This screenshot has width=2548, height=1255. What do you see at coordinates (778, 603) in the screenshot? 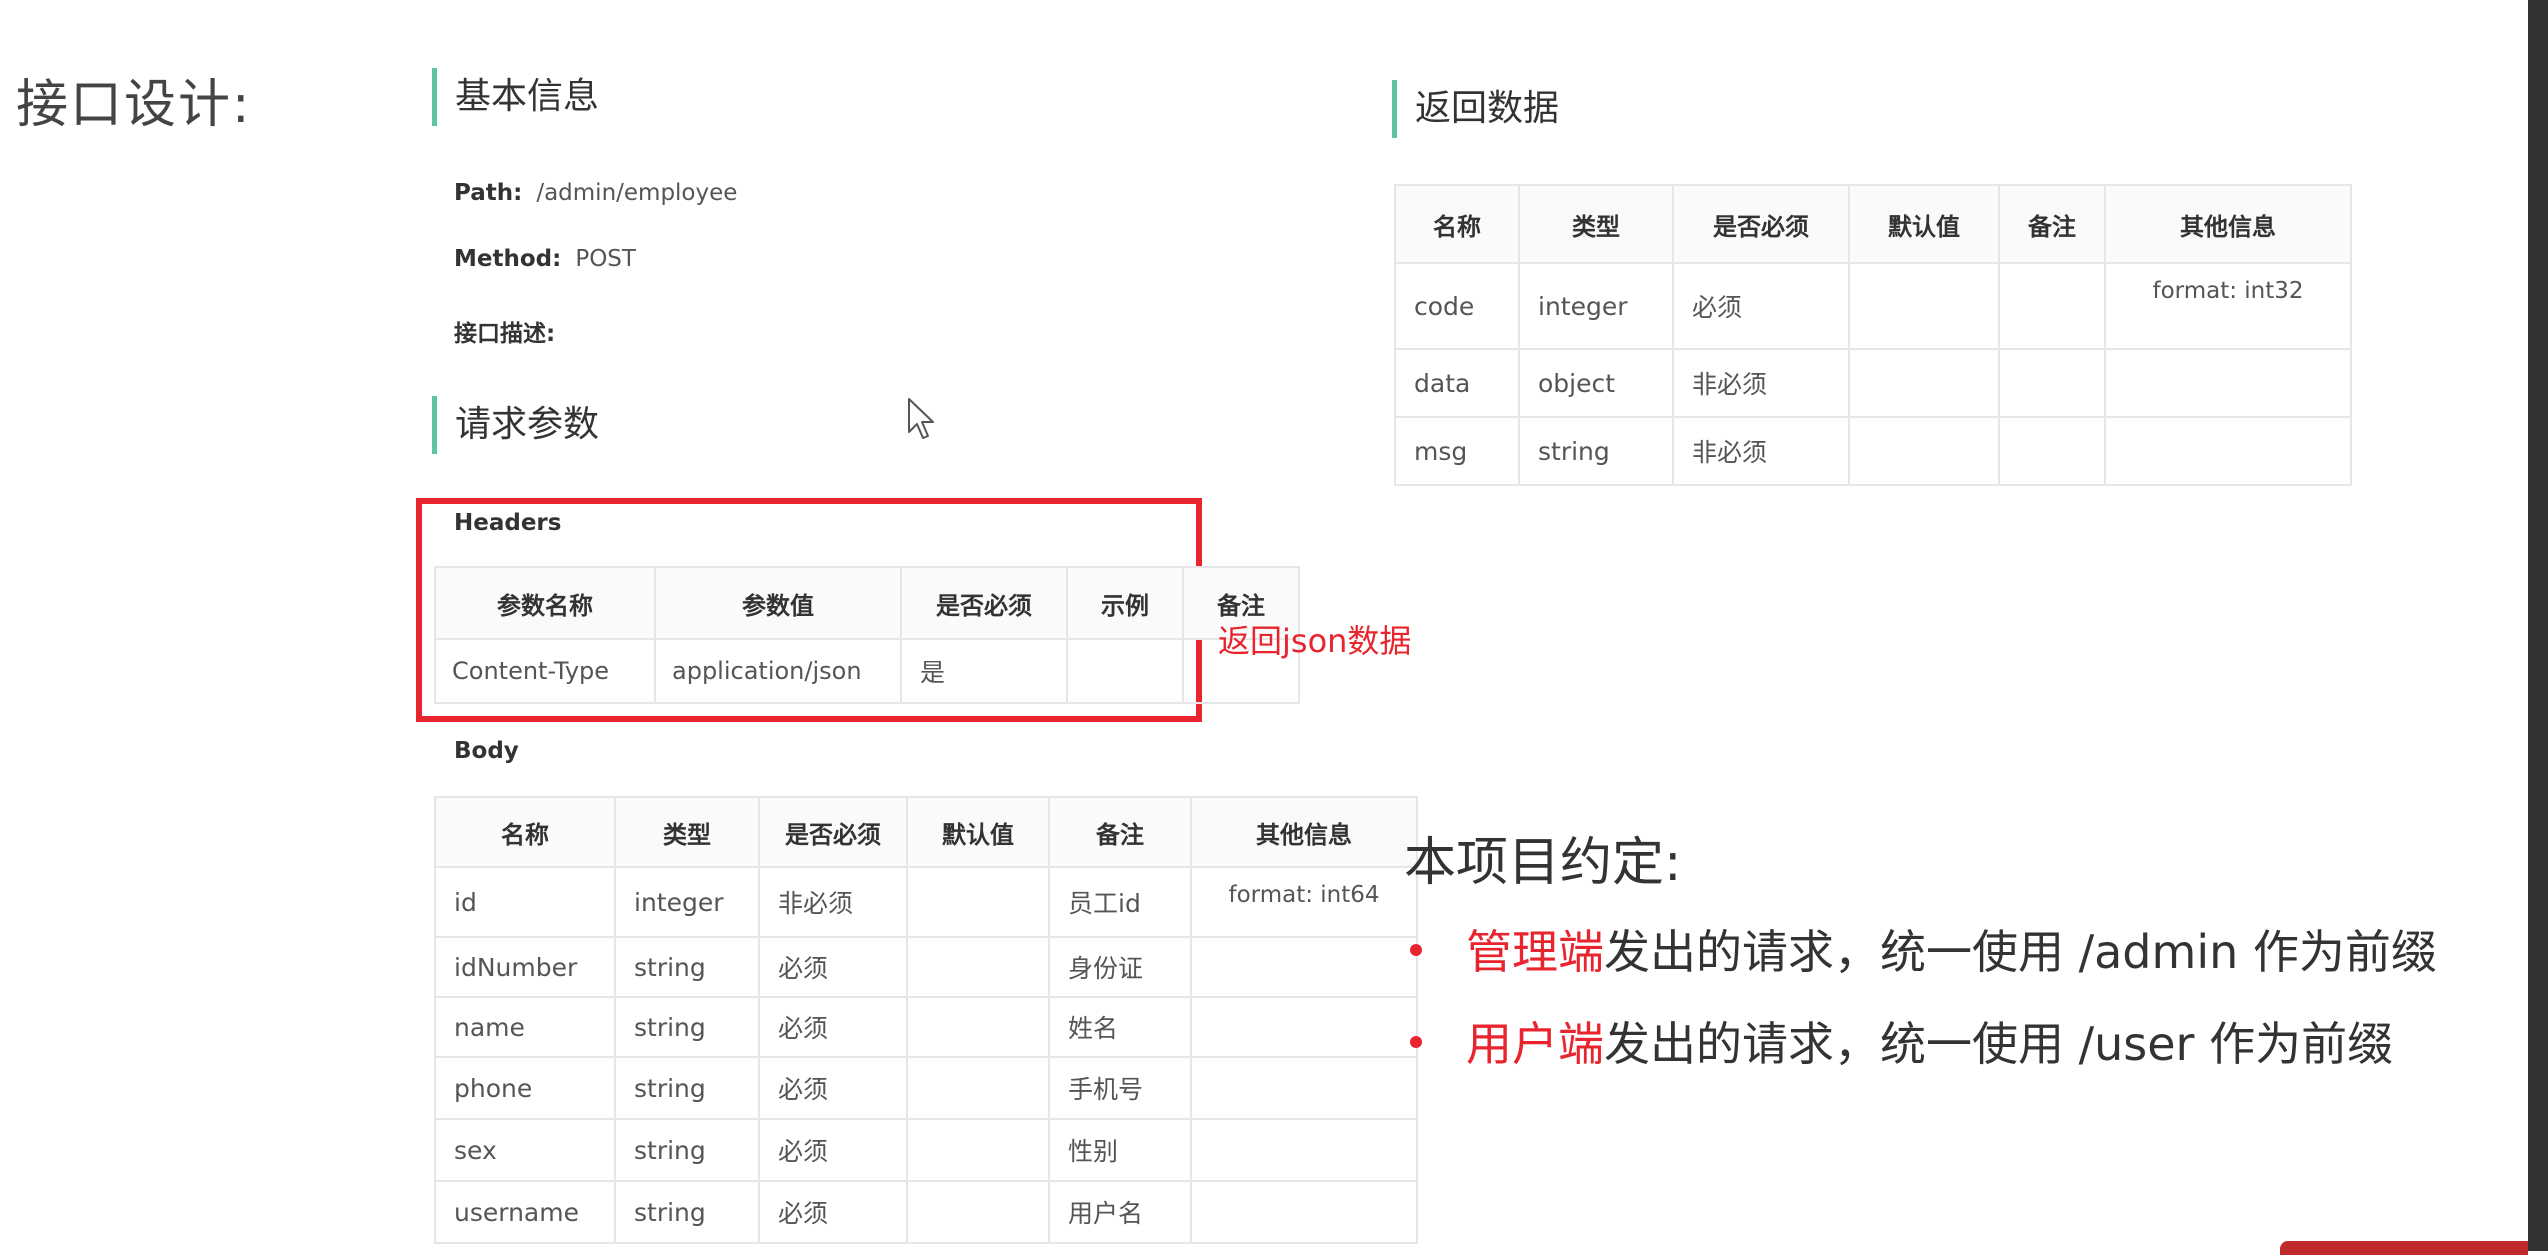
I see `headers-col-value: 参数值` at bounding box center [778, 603].